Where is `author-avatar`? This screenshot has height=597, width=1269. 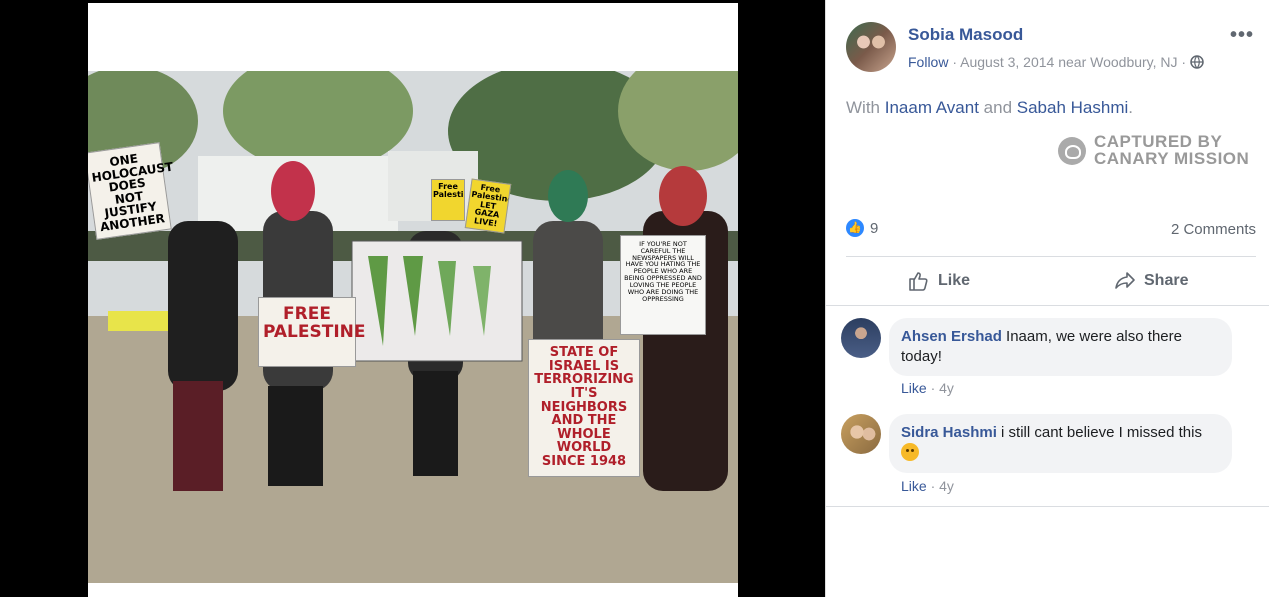
author-avatar is located at coordinates (871, 47).